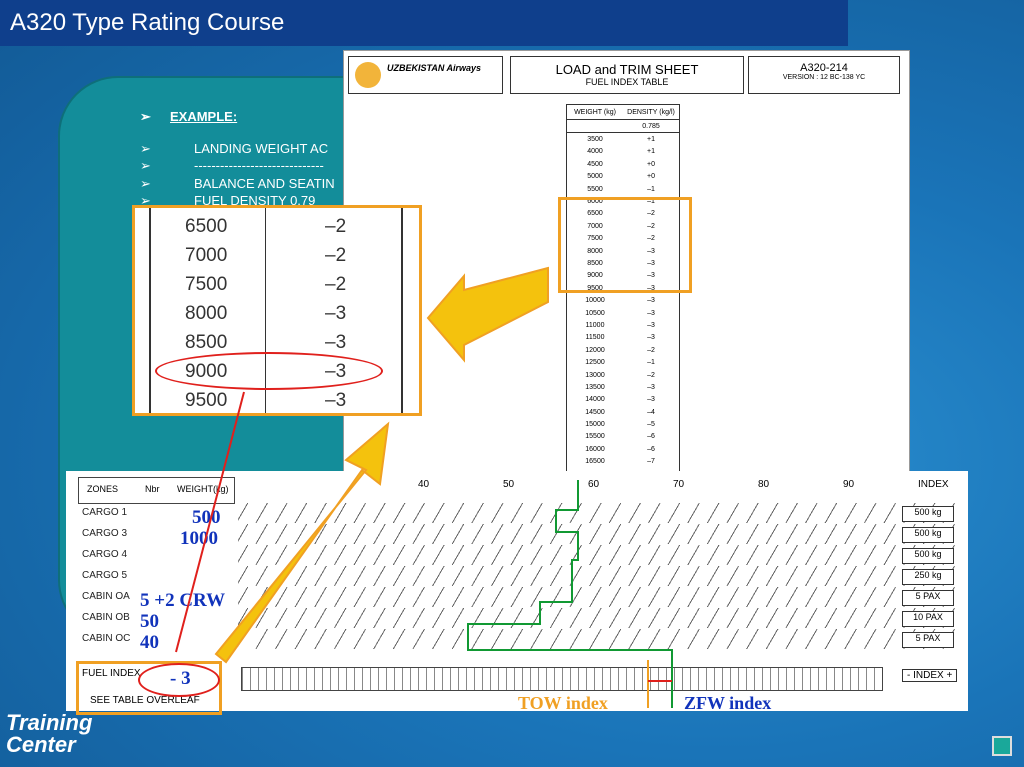 The height and width of the screenshot is (767, 1024). What do you see at coordinates (487, 314) in the screenshot?
I see `arrow-left-icon` at bounding box center [487, 314].